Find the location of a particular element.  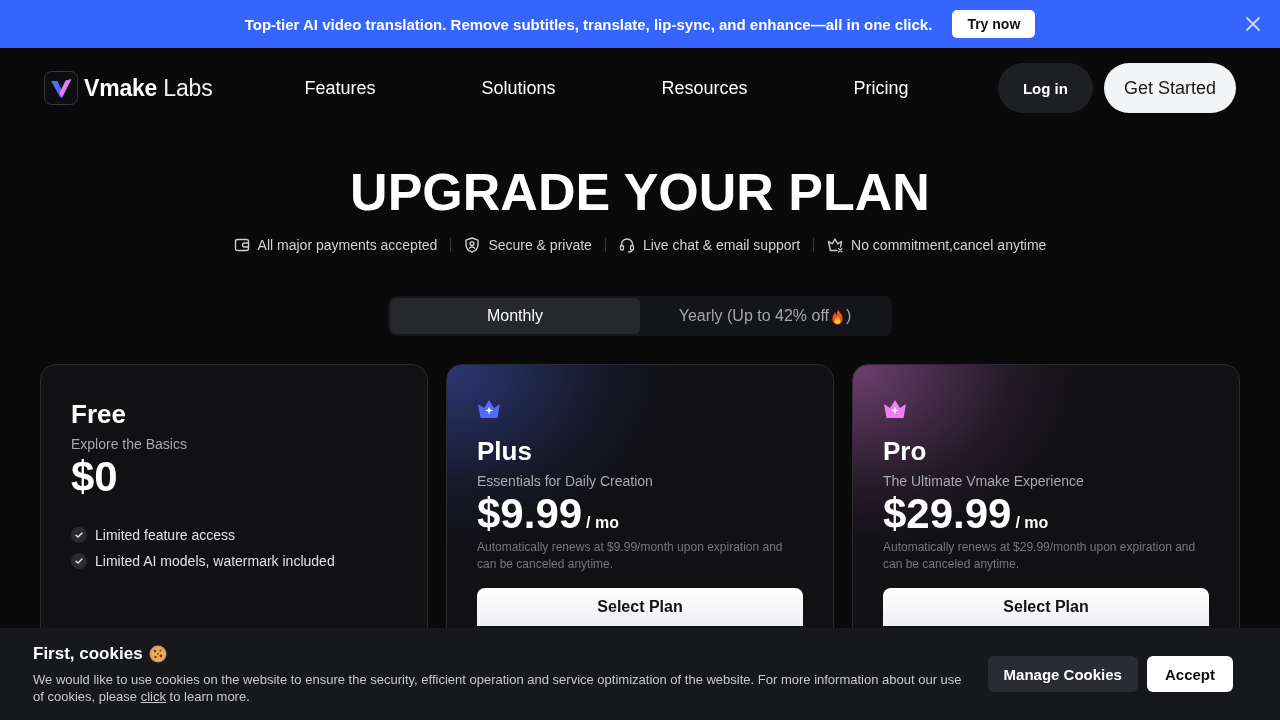

assurance-text: Secure & private is located at coordinates (540, 245).